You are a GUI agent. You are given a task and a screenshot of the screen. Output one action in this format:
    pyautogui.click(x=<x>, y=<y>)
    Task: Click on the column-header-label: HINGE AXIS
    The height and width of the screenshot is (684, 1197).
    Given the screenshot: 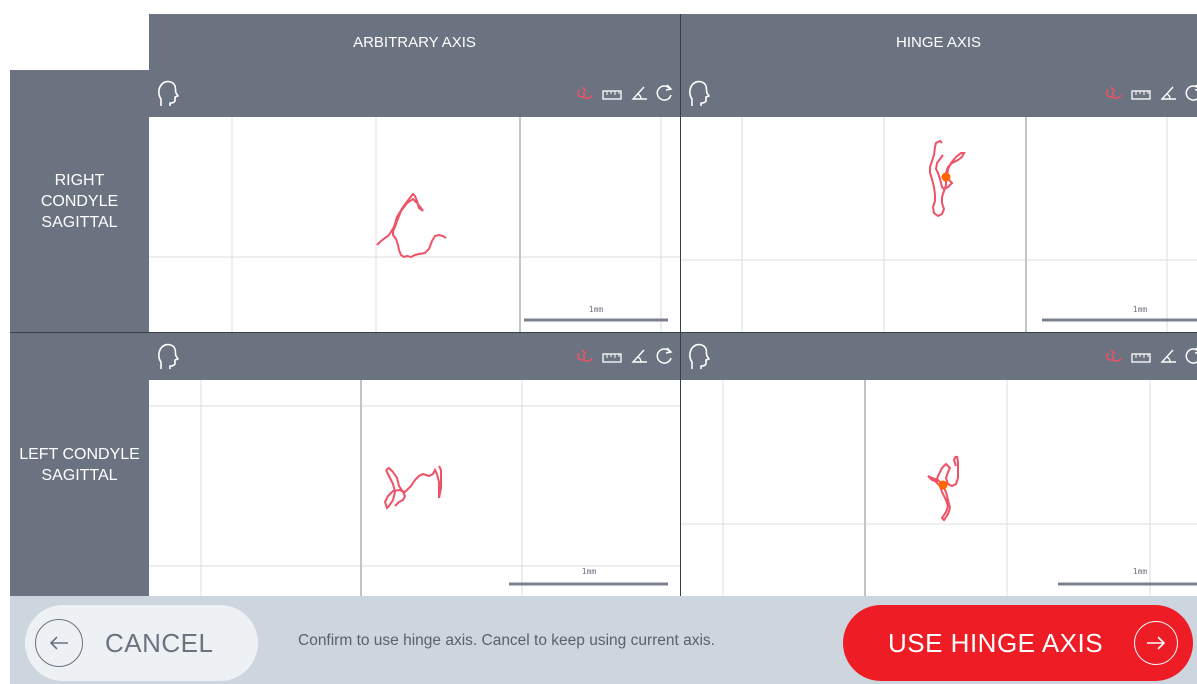 What is the action you would take?
    pyautogui.click(x=938, y=42)
    